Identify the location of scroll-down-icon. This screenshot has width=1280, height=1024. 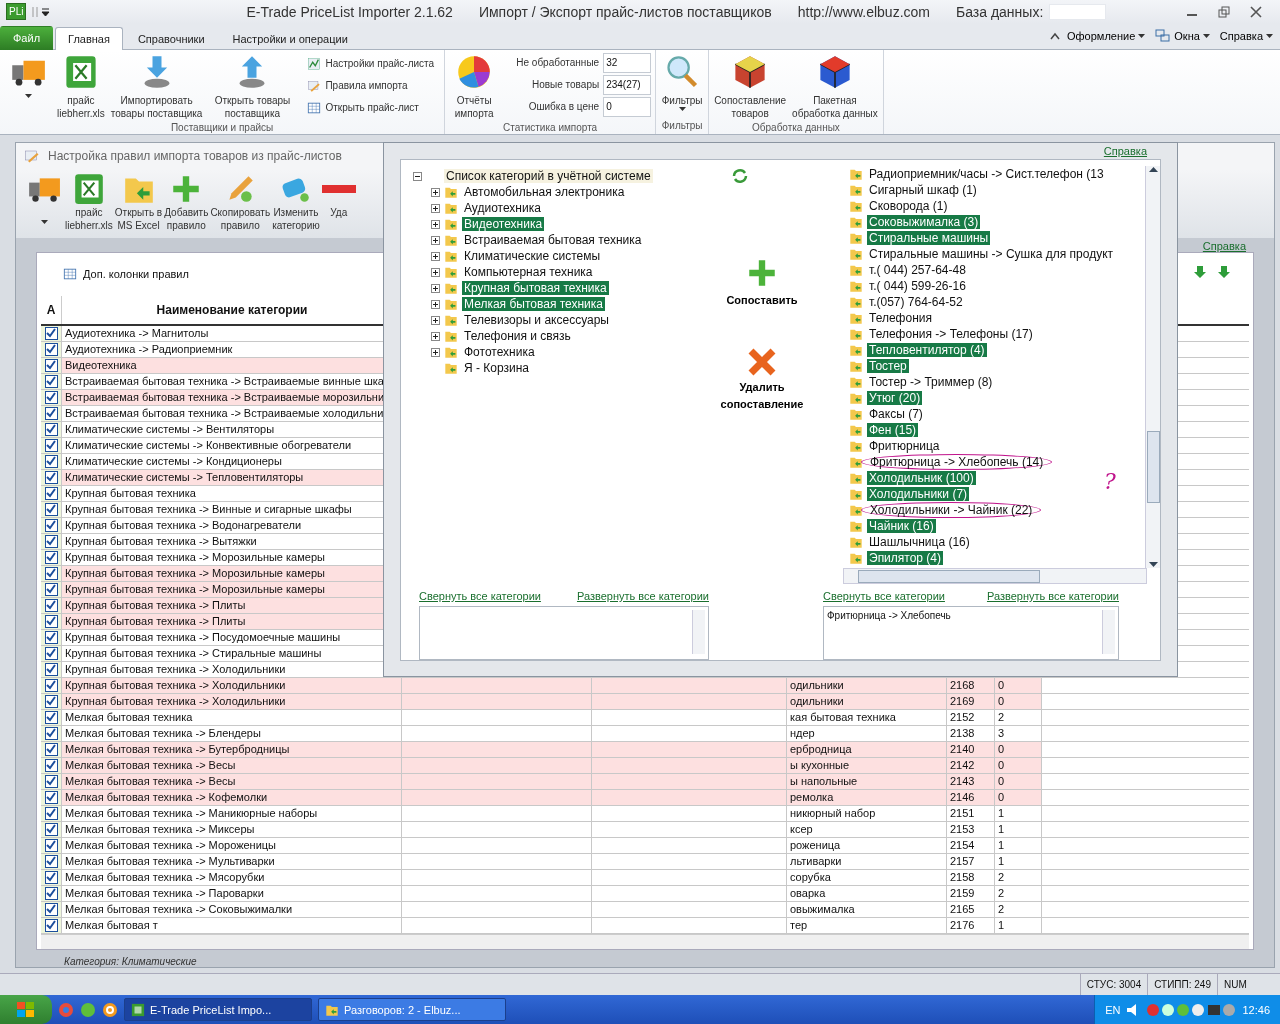
(1153, 565).